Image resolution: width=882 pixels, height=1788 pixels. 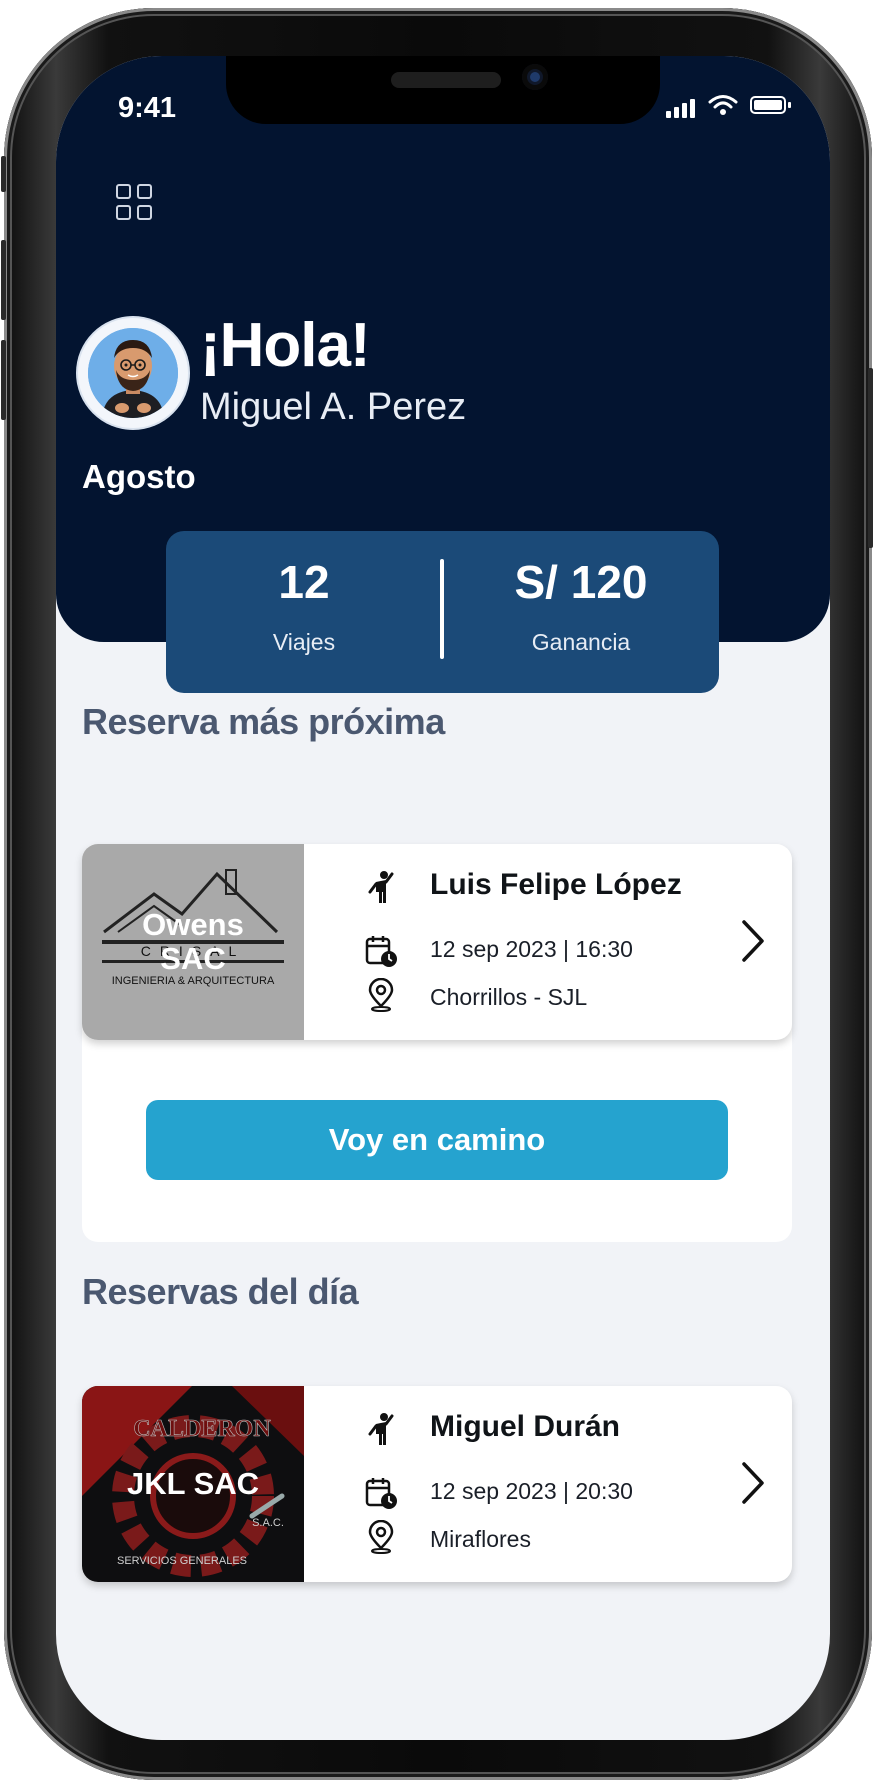 What do you see at coordinates (3, 174) in the screenshot?
I see `mute-switch` at bounding box center [3, 174].